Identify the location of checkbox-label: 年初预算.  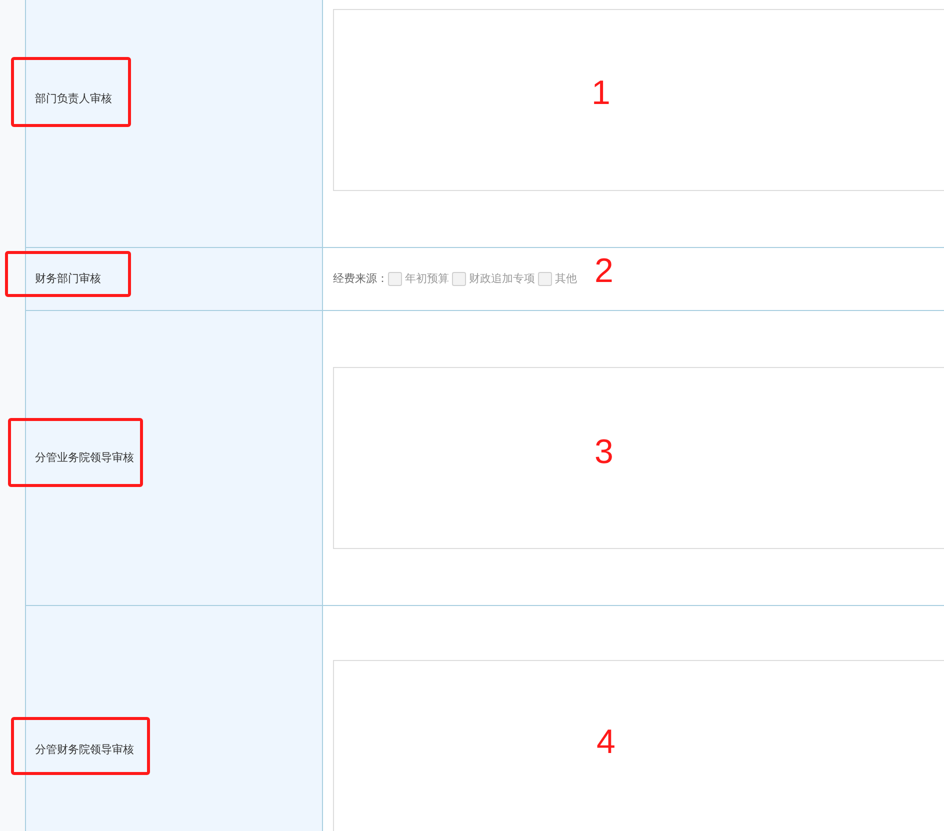
(427, 279).